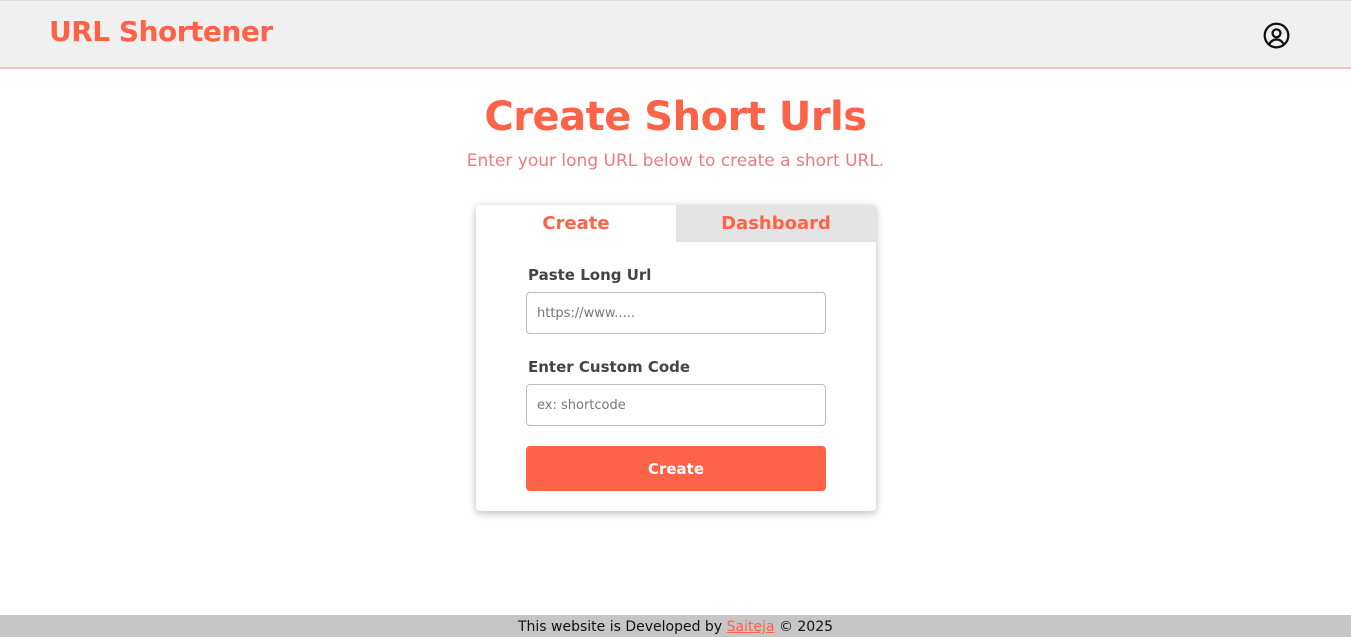 The width and height of the screenshot is (1351, 637). What do you see at coordinates (576, 223) in the screenshot?
I see `tab-create: Create` at bounding box center [576, 223].